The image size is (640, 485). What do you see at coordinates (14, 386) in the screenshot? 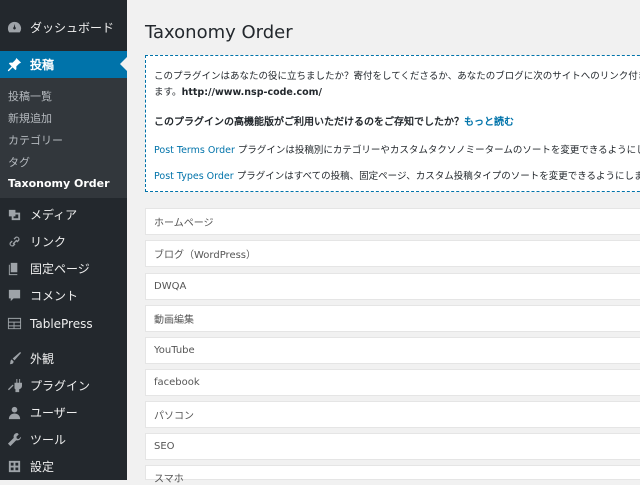
I see `plugin-icon` at bounding box center [14, 386].